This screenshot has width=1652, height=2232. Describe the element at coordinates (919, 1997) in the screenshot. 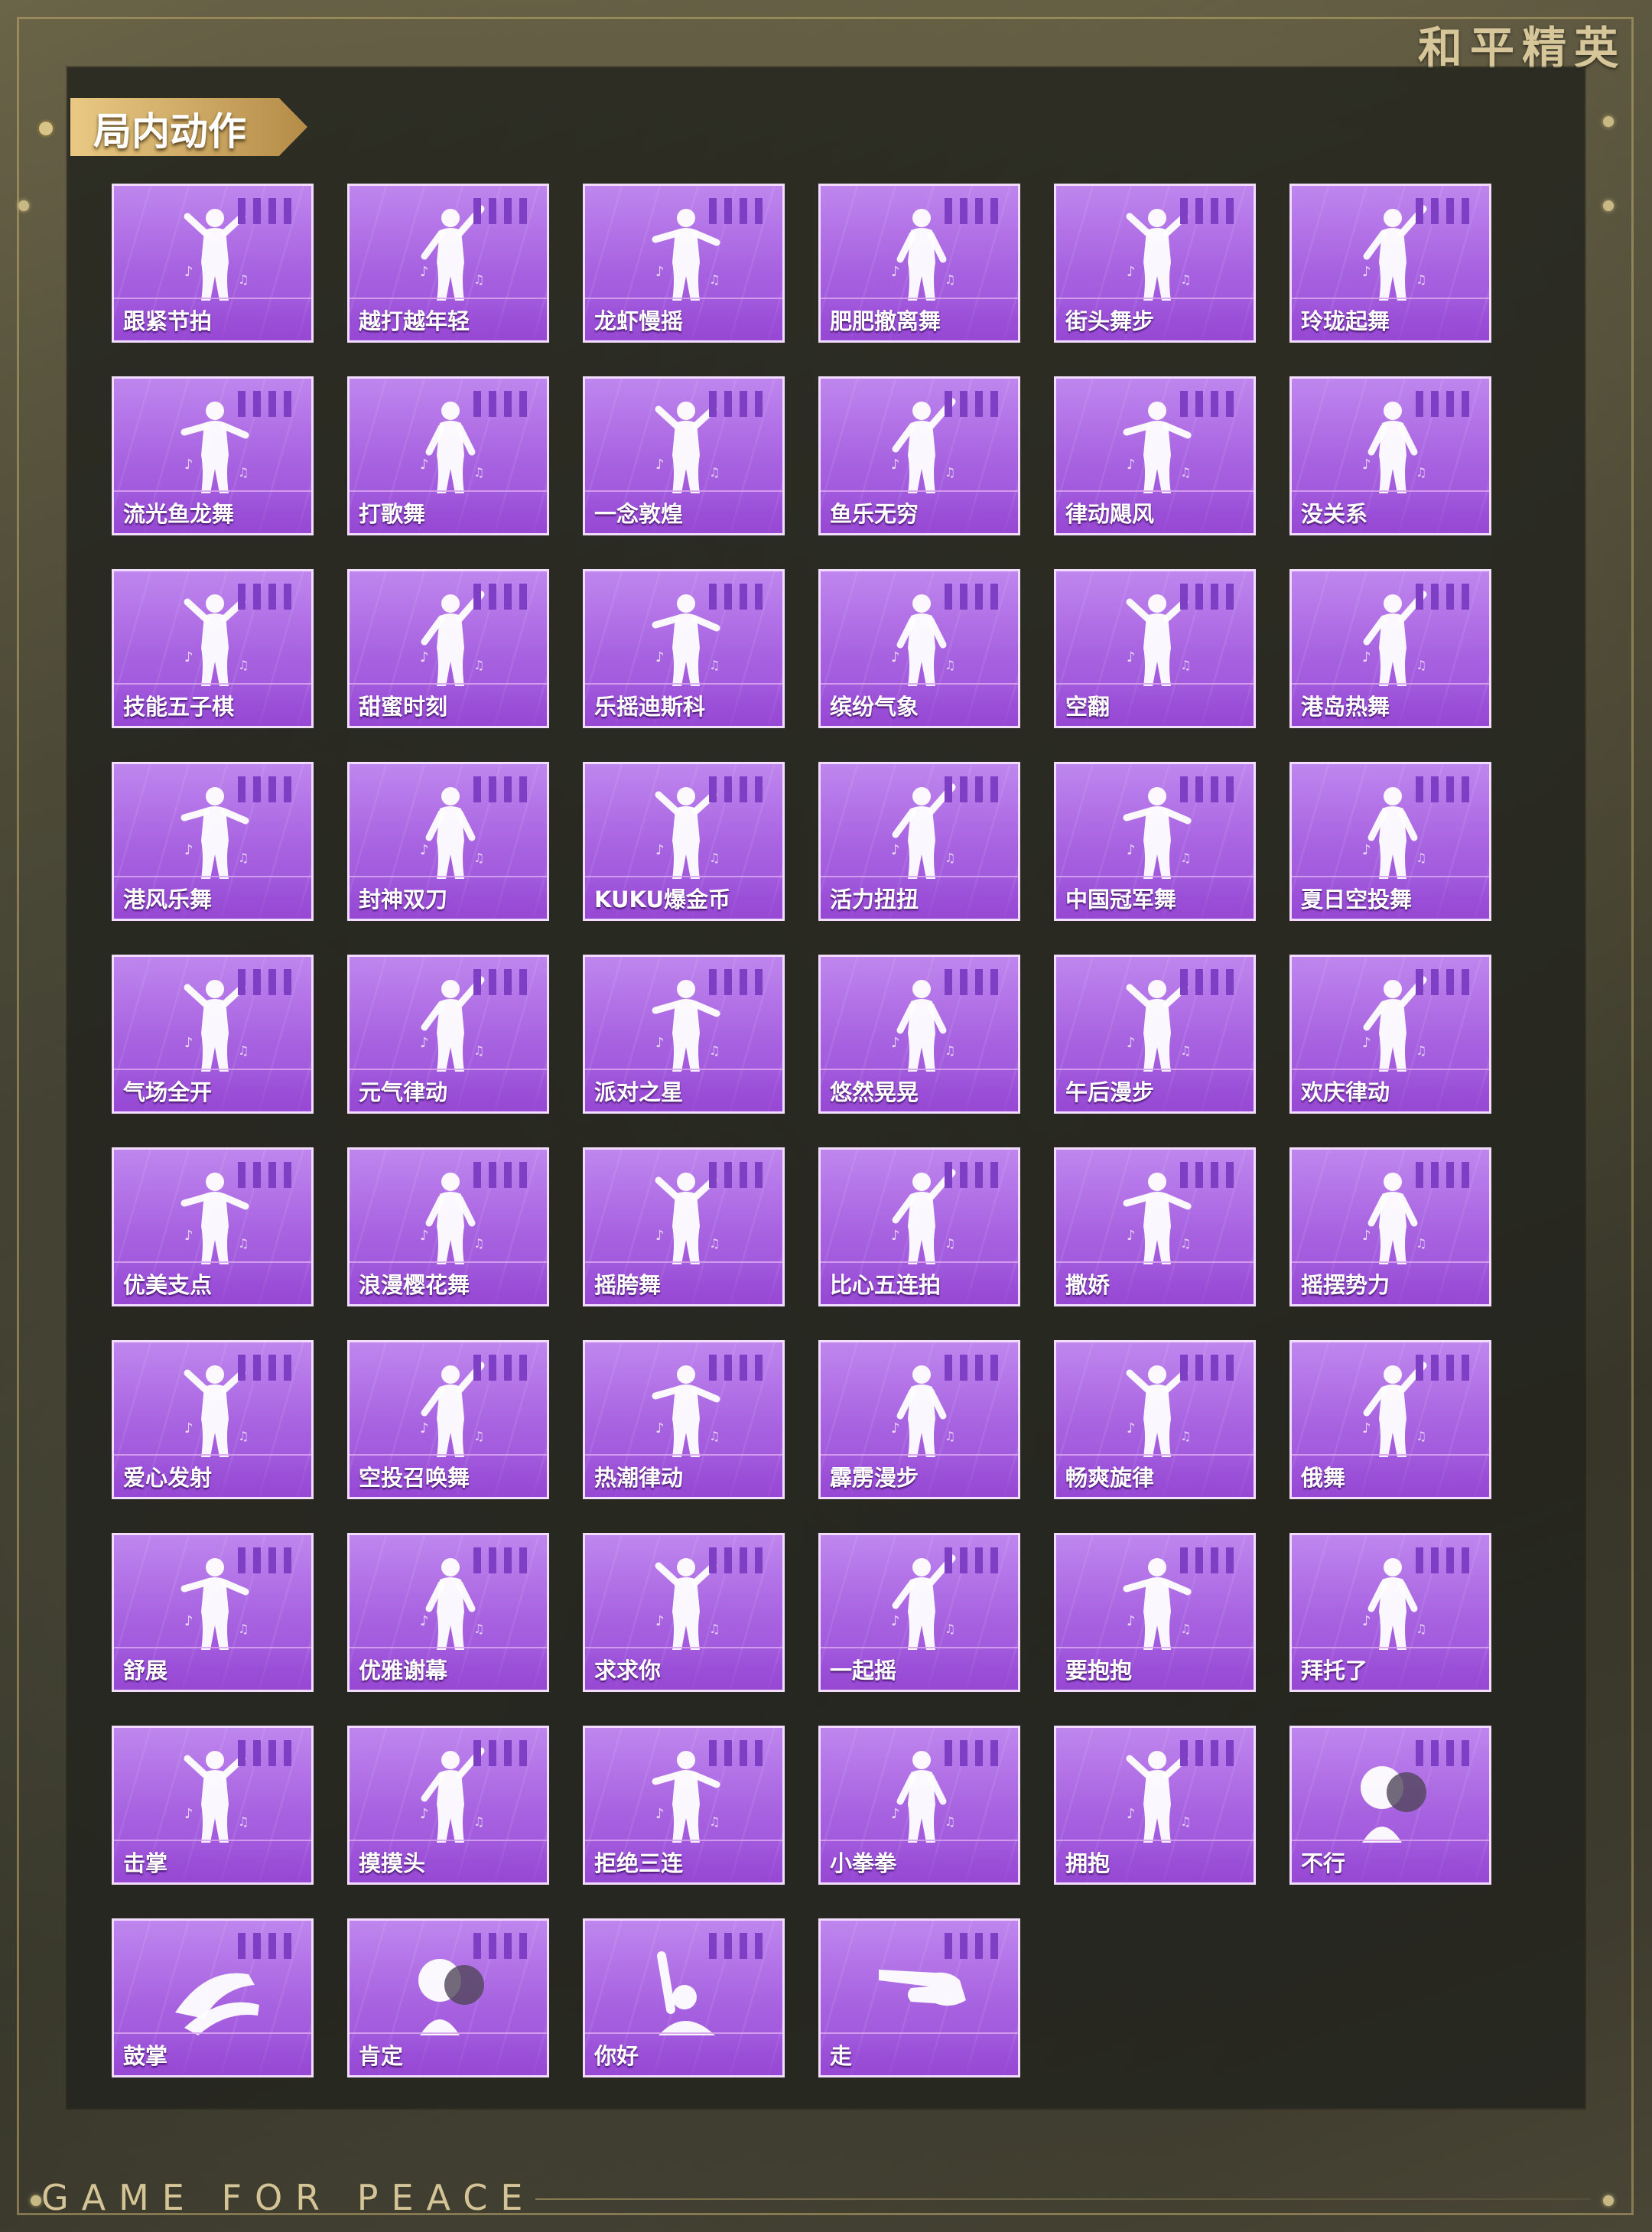

I see `emote-card: 走` at that location.